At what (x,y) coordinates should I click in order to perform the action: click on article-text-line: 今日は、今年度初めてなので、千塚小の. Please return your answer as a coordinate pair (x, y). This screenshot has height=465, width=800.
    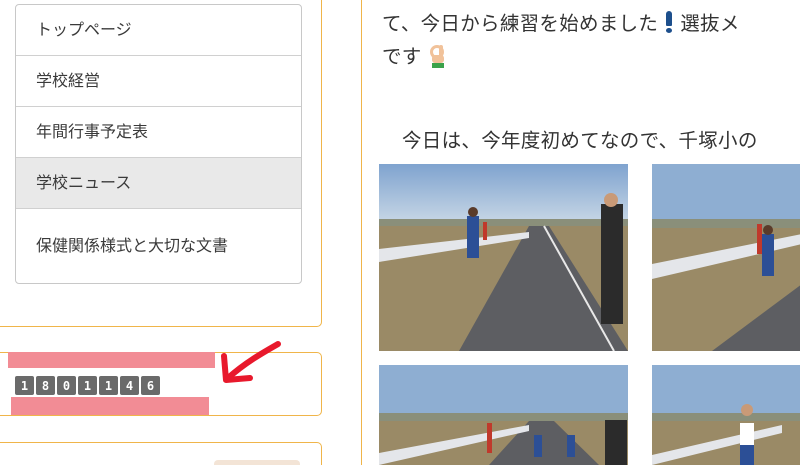
    Looking at the image, I should click on (580, 140).